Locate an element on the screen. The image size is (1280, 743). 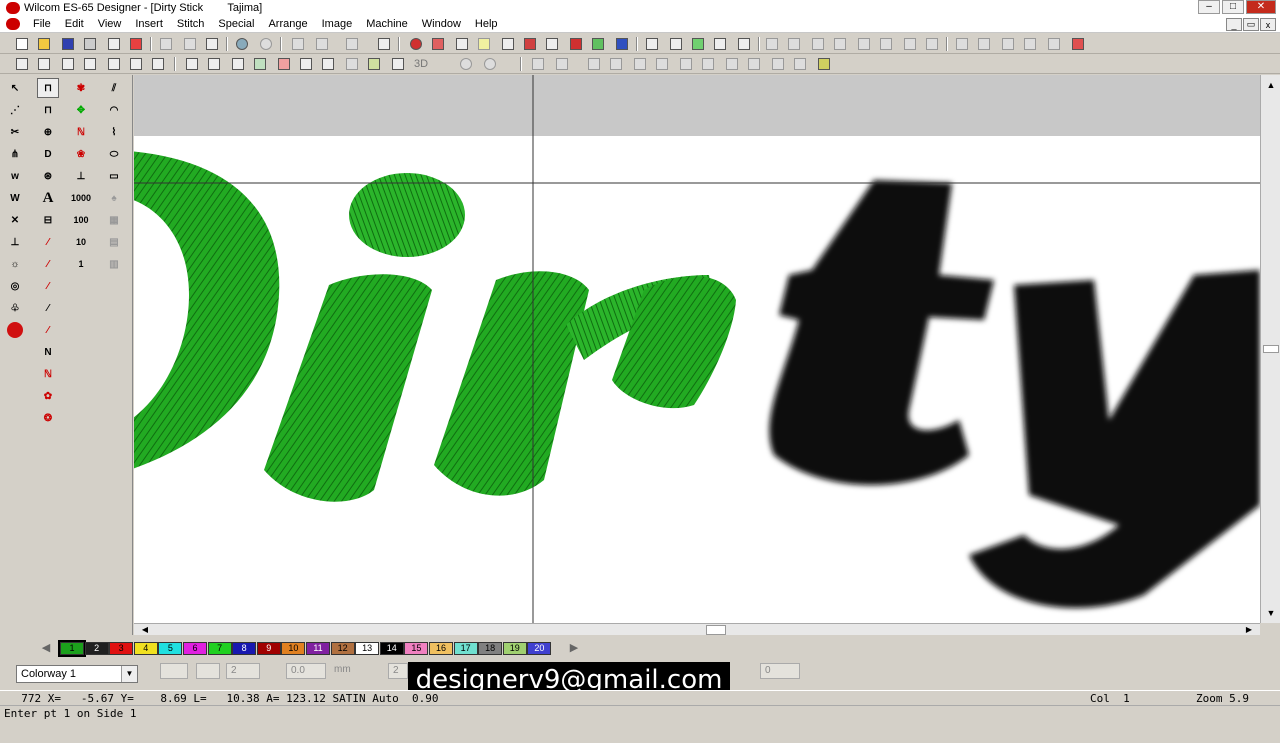
menu-arrange: Arrange is located at coordinates (287, 24).